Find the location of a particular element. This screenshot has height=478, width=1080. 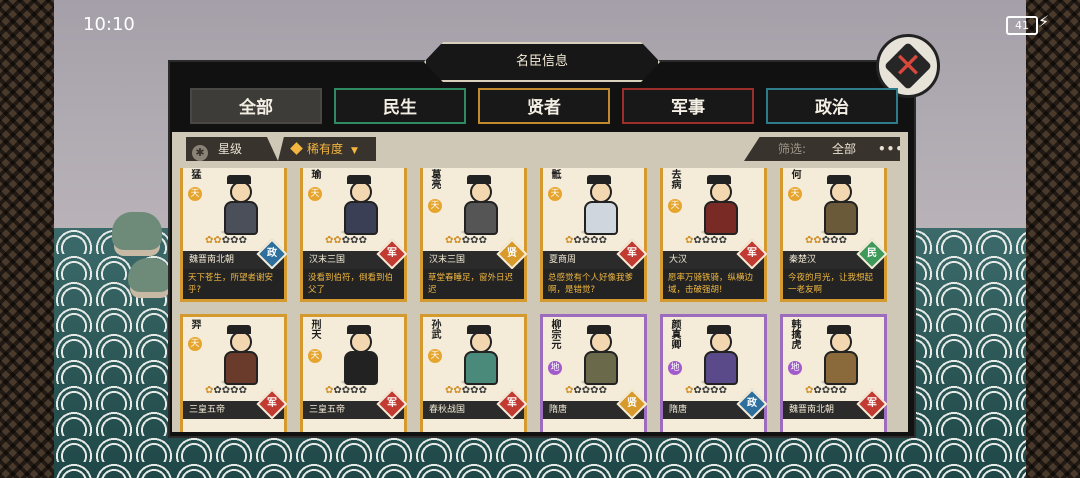

minister-card: 韩擒虎地 ✿✿✿✿✿ 魏晋南北朝军 is located at coordinates (834, 373).